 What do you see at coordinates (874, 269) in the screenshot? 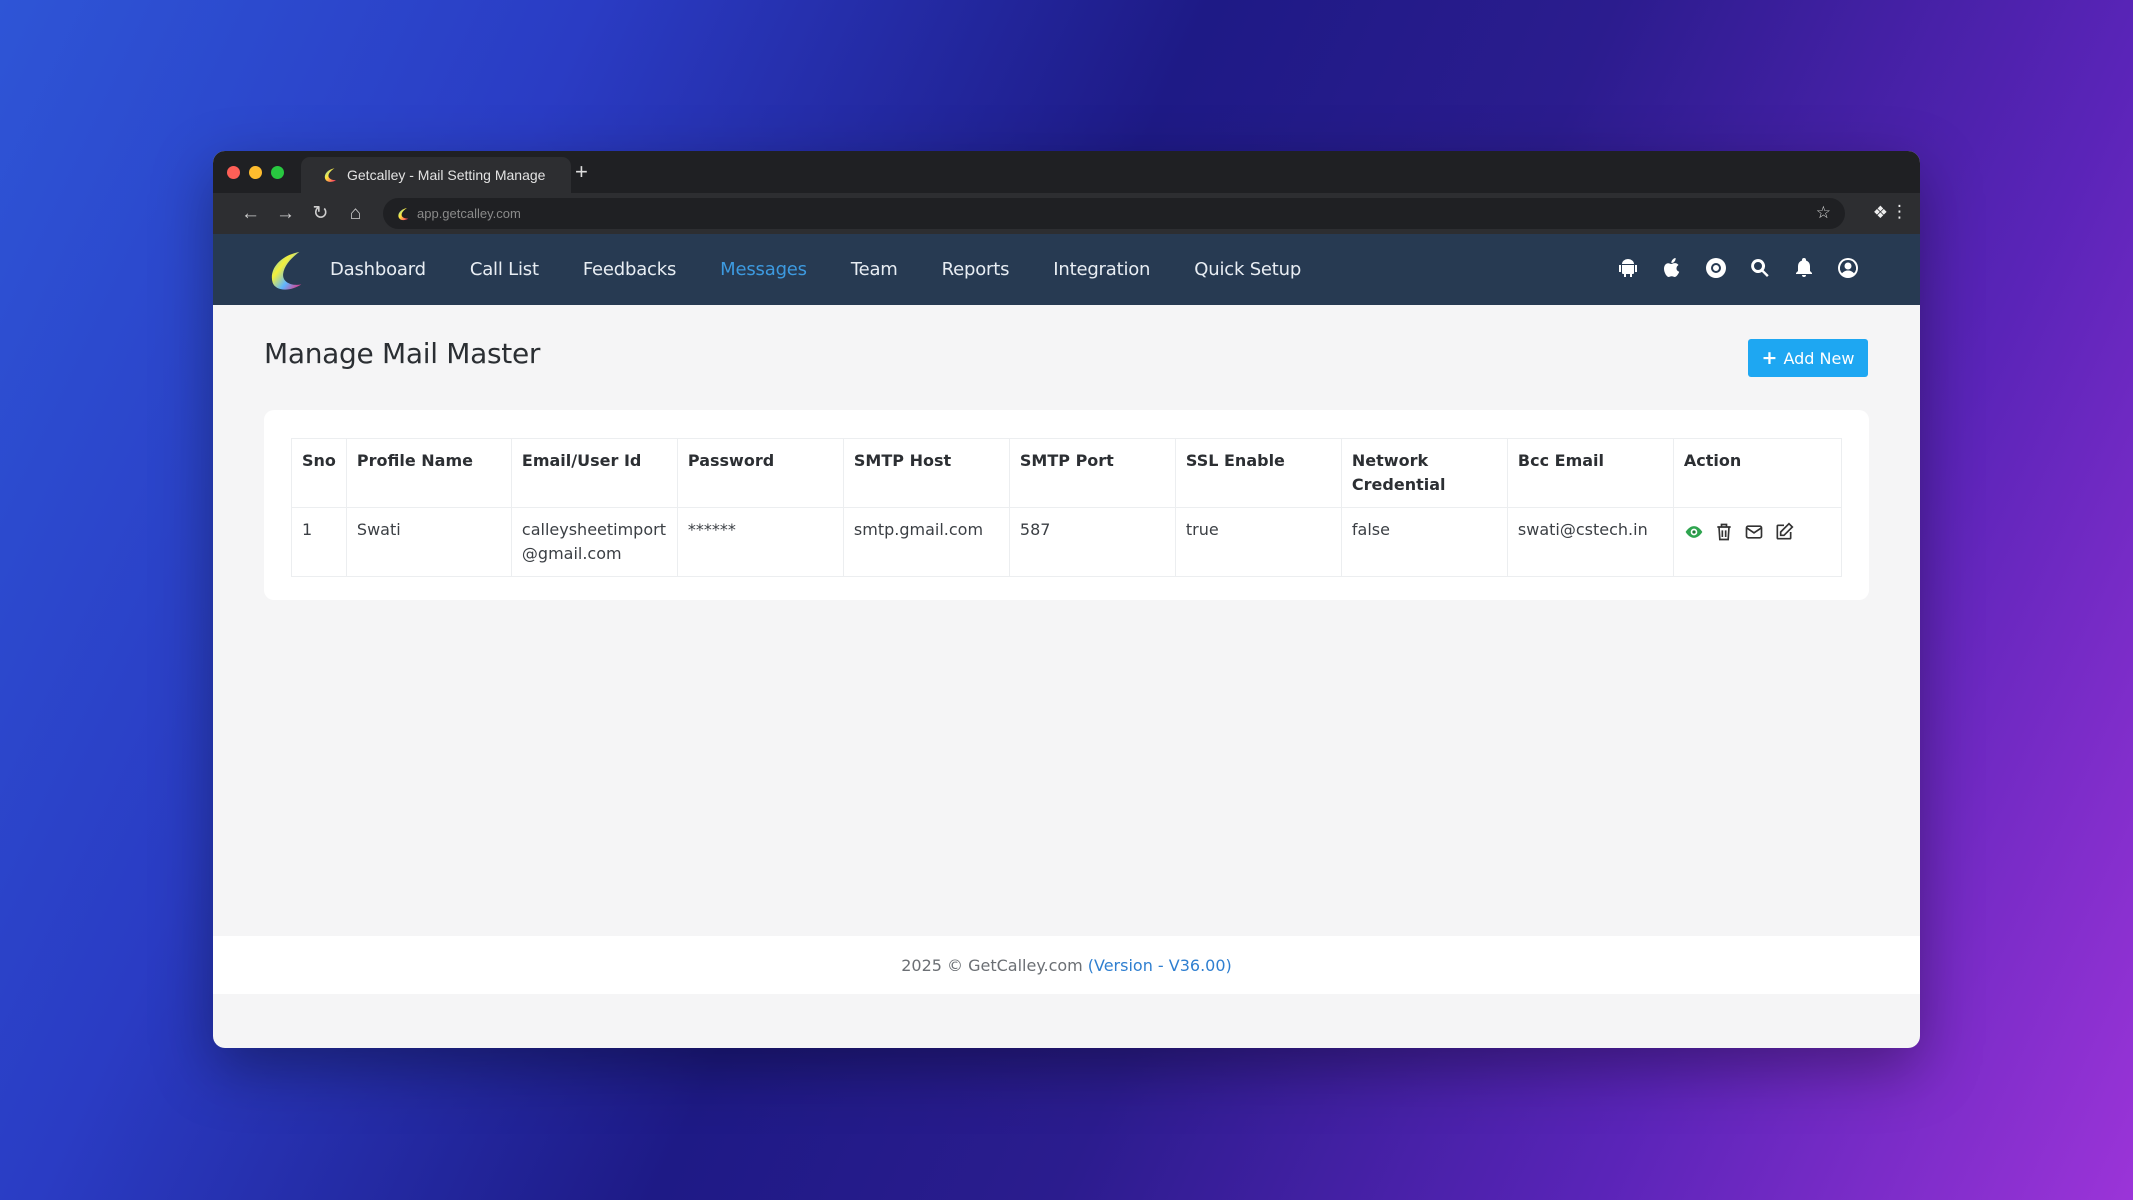
I see `nav-team: Team` at bounding box center [874, 269].